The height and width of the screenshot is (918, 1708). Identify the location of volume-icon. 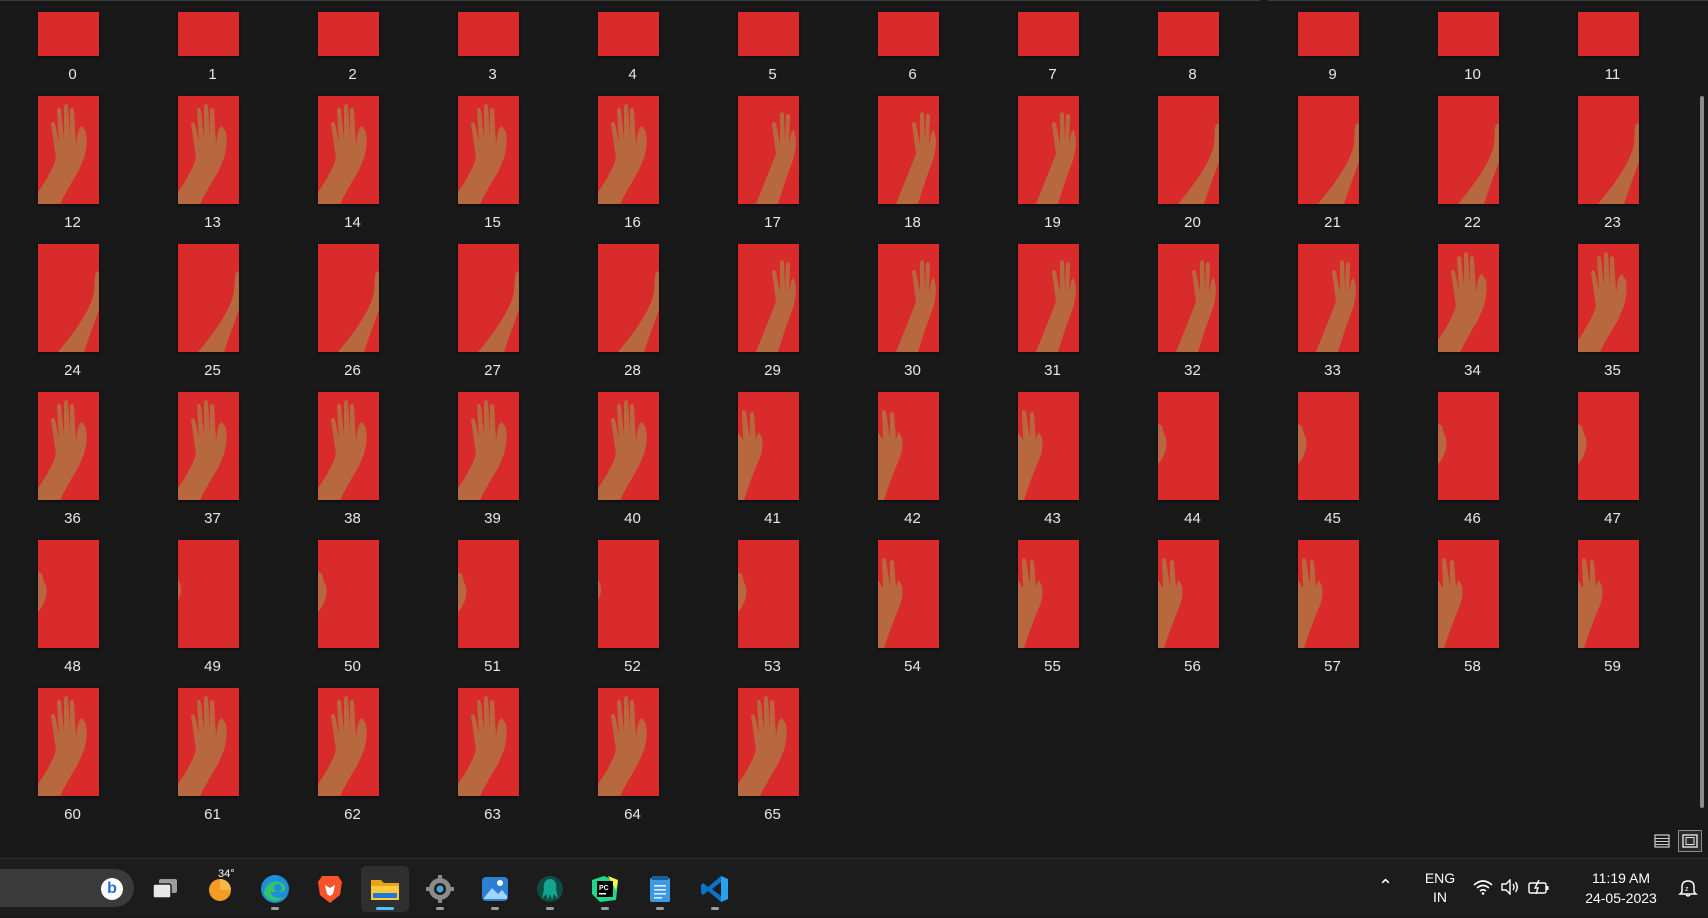
(1510, 889).